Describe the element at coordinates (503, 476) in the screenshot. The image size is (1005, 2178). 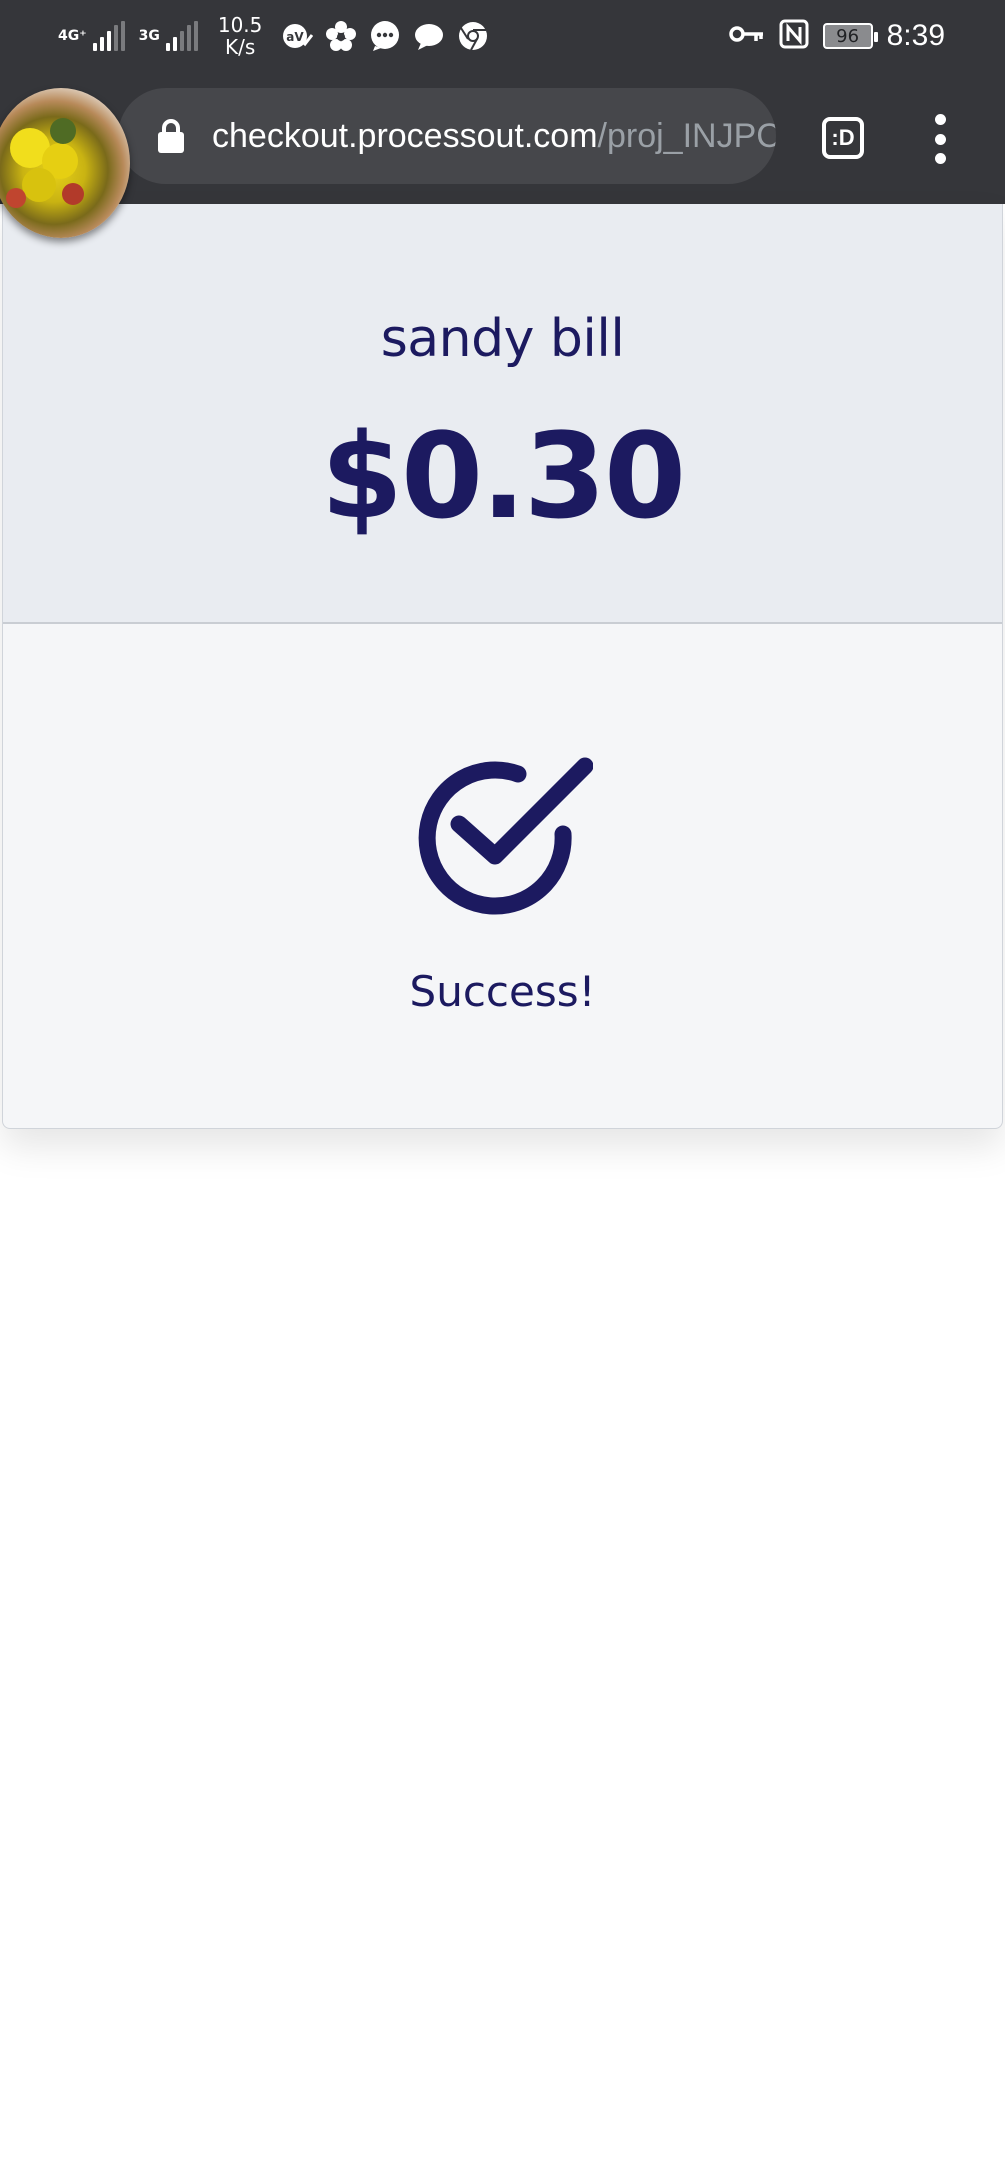
I see `payment-amount: $0.30` at that location.